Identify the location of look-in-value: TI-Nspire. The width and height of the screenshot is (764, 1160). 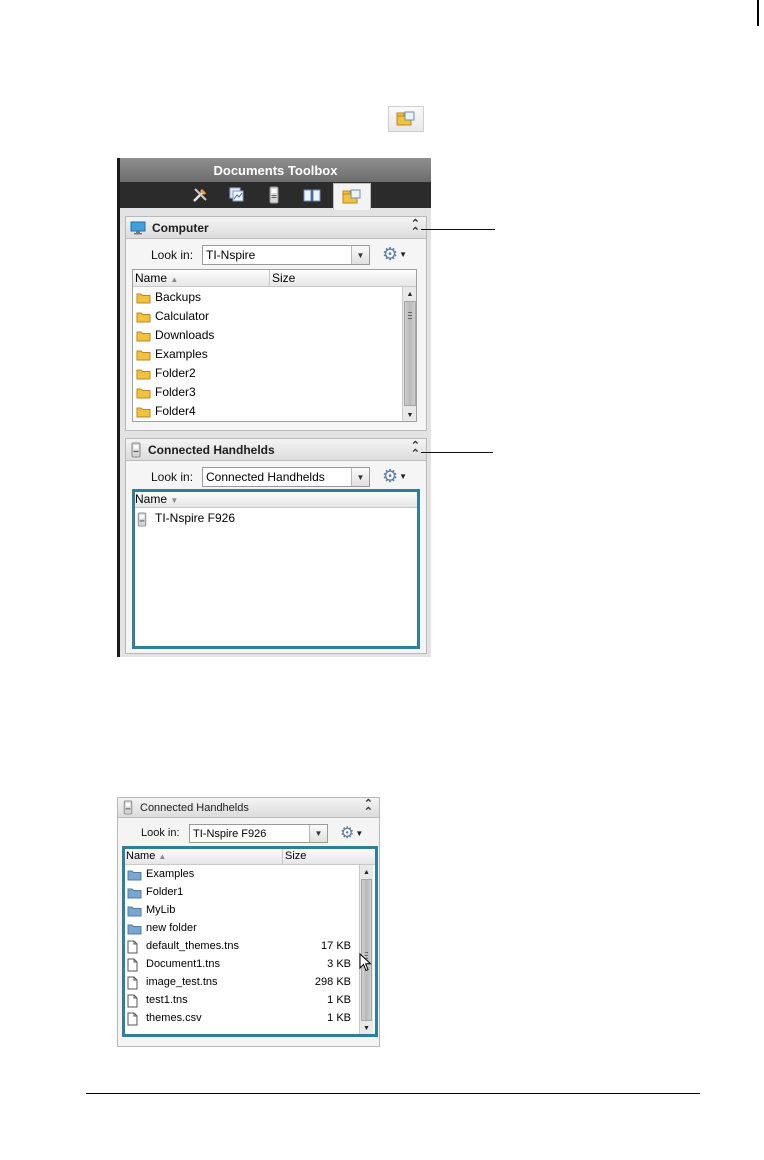
(231, 255).